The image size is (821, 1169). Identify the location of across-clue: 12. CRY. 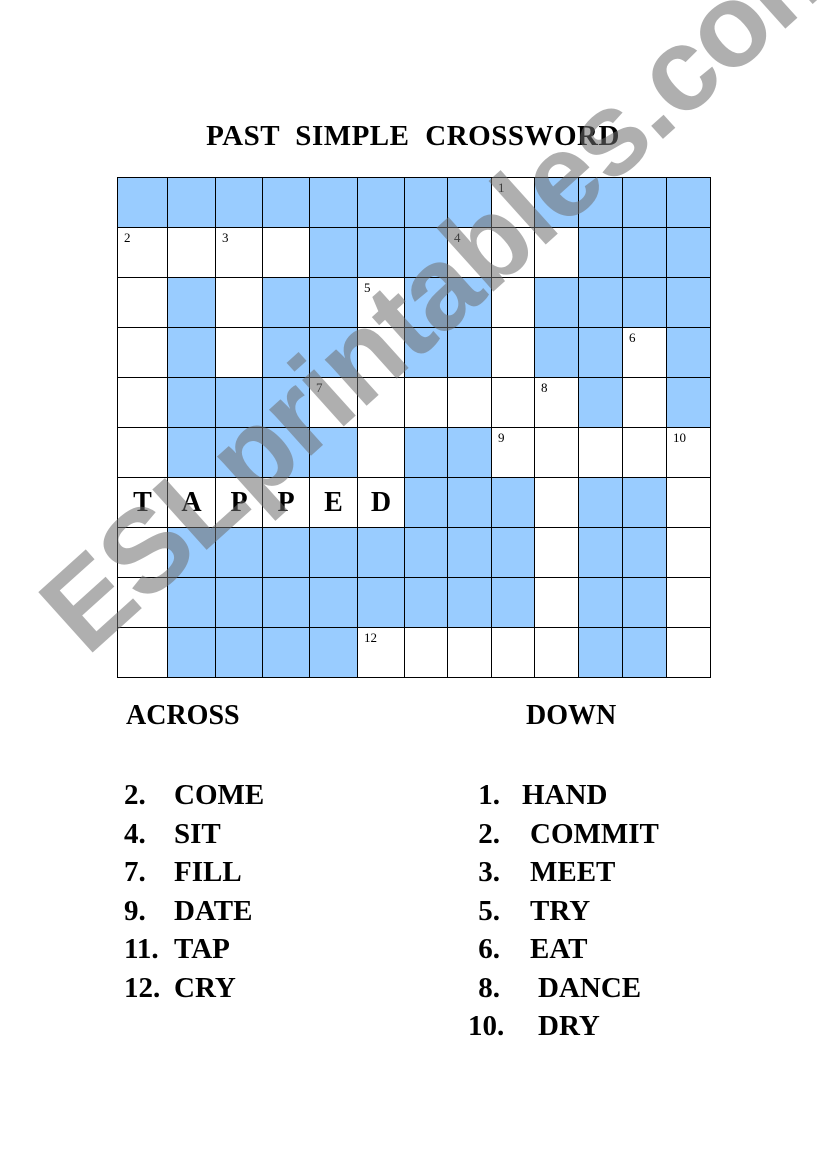
(194, 988).